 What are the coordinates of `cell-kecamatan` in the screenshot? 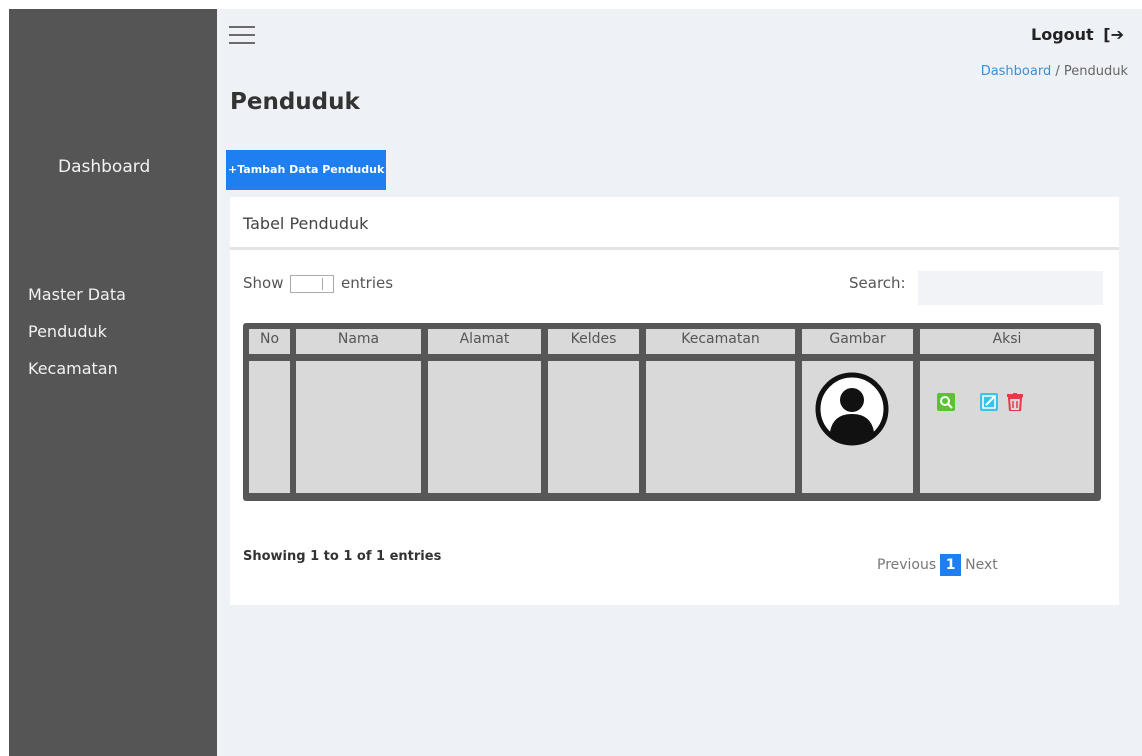 It's located at (720, 427).